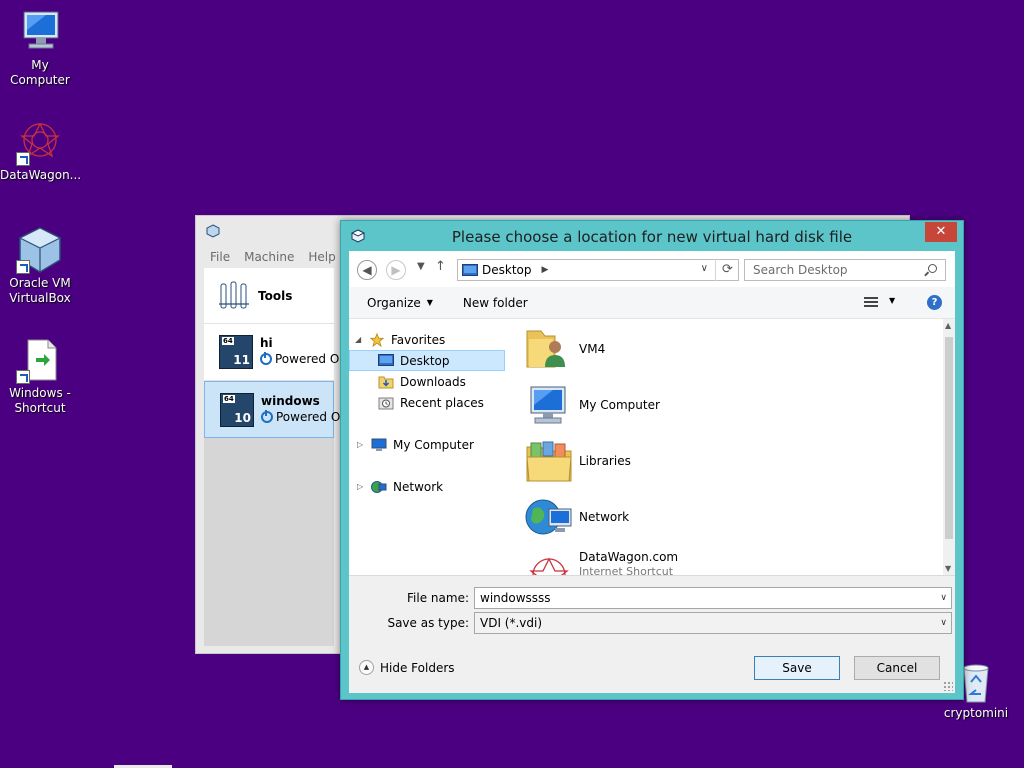  What do you see at coordinates (598, 270) in the screenshot?
I see `address-bar: Desktop ▶ ∨` at bounding box center [598, 270].